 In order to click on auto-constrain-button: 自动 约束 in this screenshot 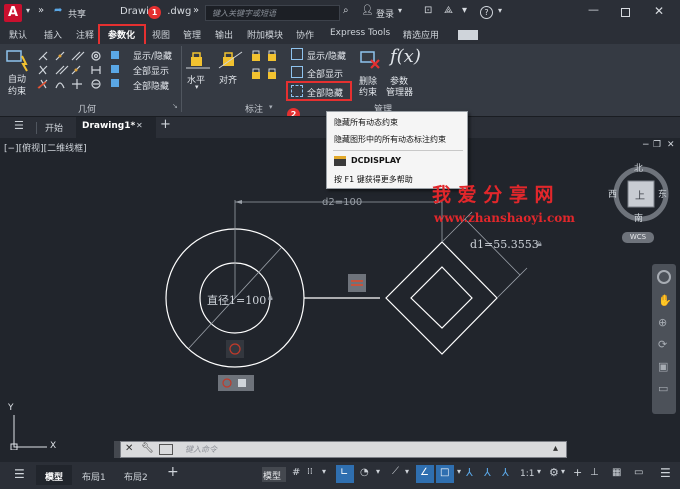, I will do `click(18, 73)`.